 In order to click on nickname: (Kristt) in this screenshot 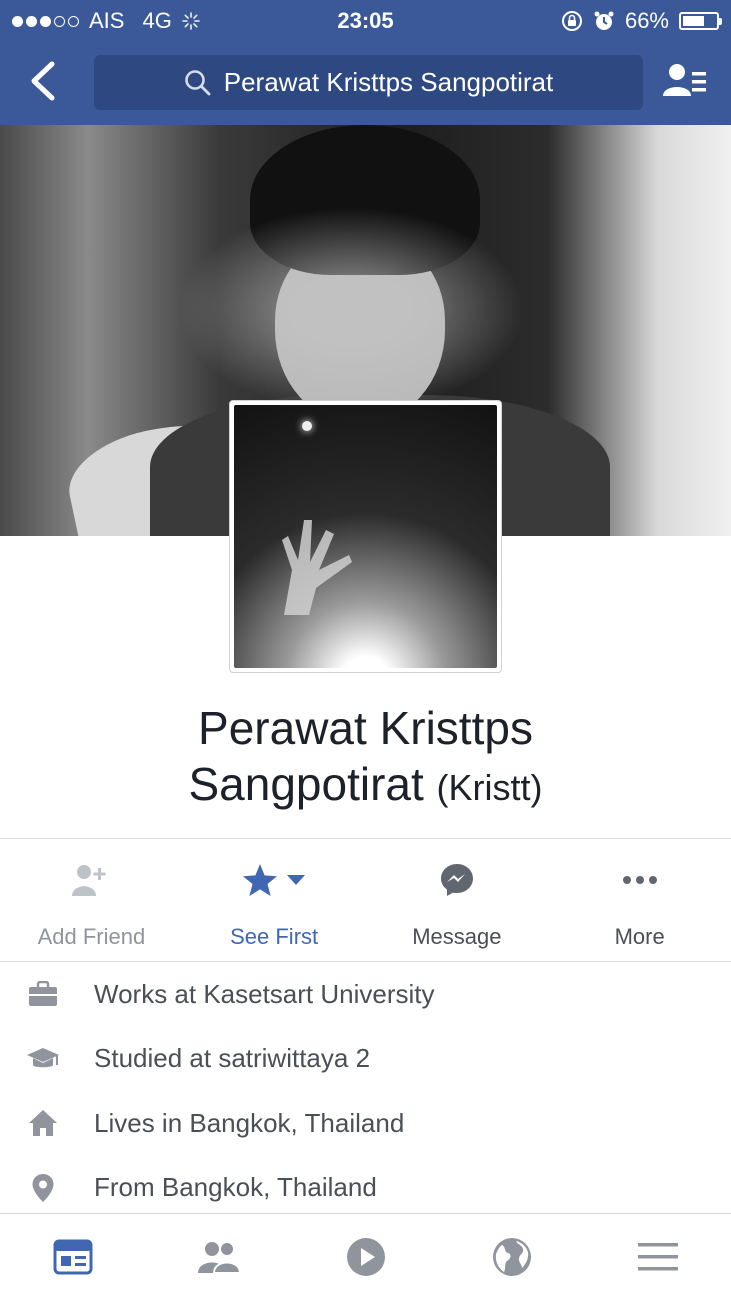, I will do `click(489, 787)`.